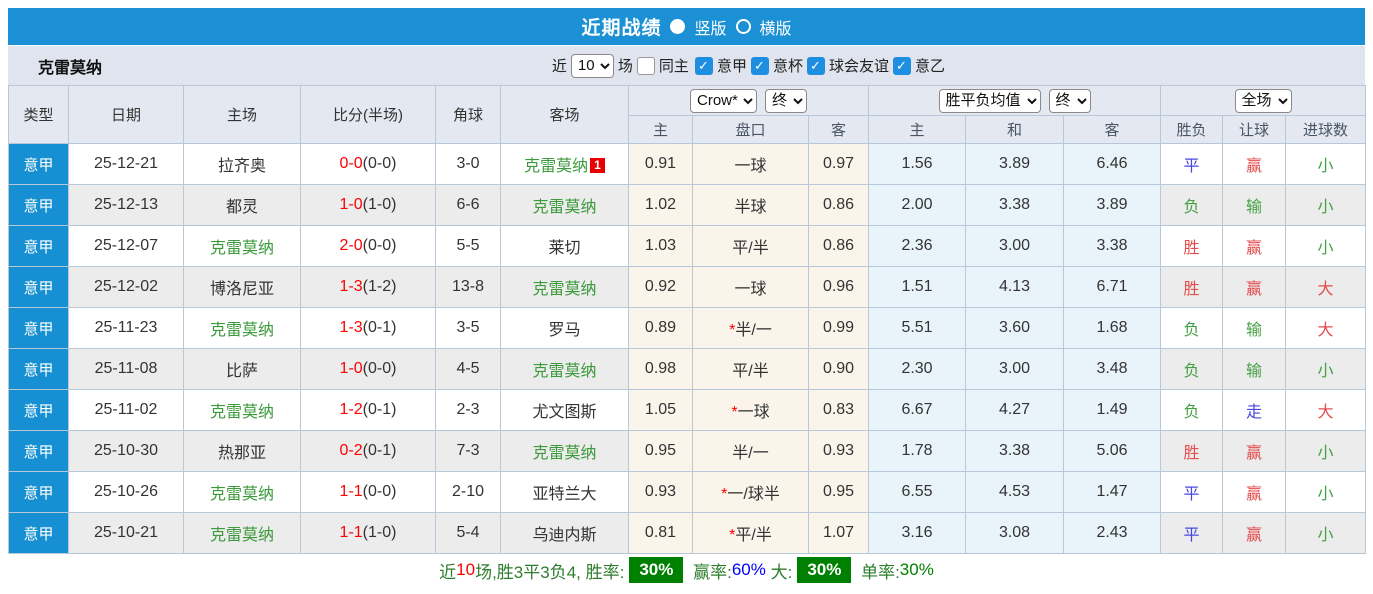 The height and width of the screenshot is (594, 1373). Describe the element at coordinates (625, 66) in the screenshot. I see `games-label: 场` at that location.